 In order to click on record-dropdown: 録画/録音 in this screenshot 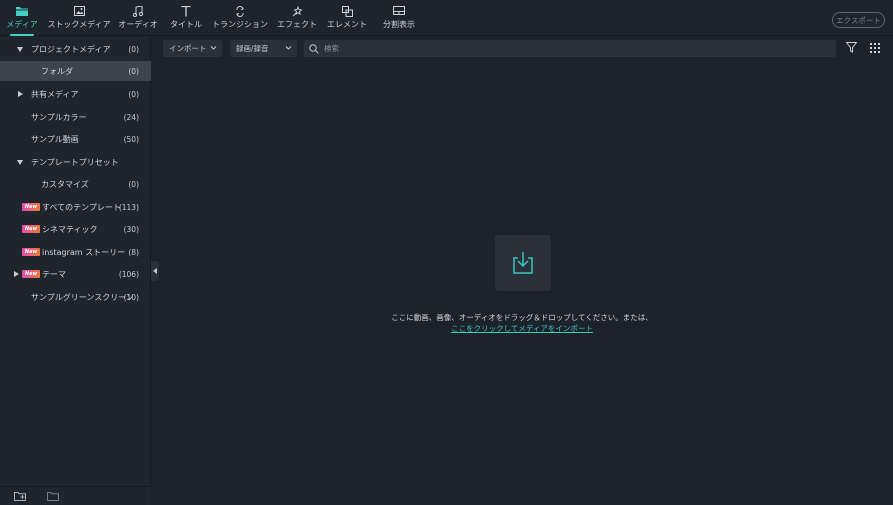, I will do `click(263, 48)`.